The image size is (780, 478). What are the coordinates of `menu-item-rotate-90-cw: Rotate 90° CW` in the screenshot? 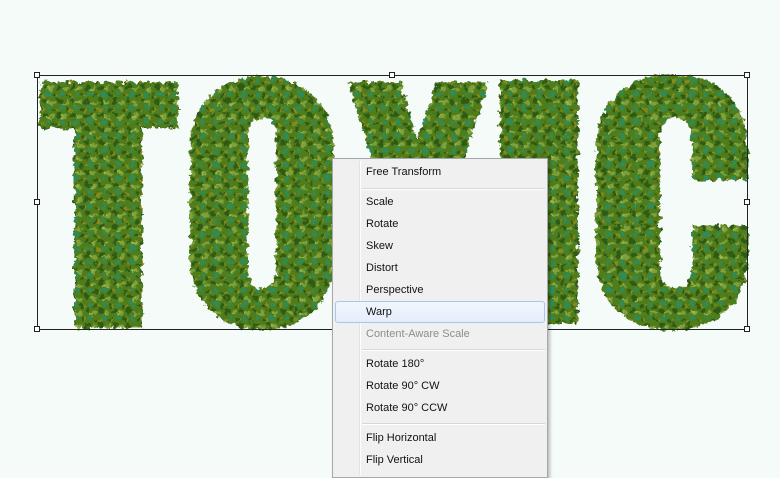 It's located at (440, 386).